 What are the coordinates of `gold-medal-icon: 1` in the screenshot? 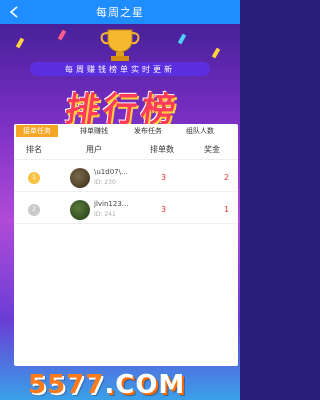 It's located at (34, 178).